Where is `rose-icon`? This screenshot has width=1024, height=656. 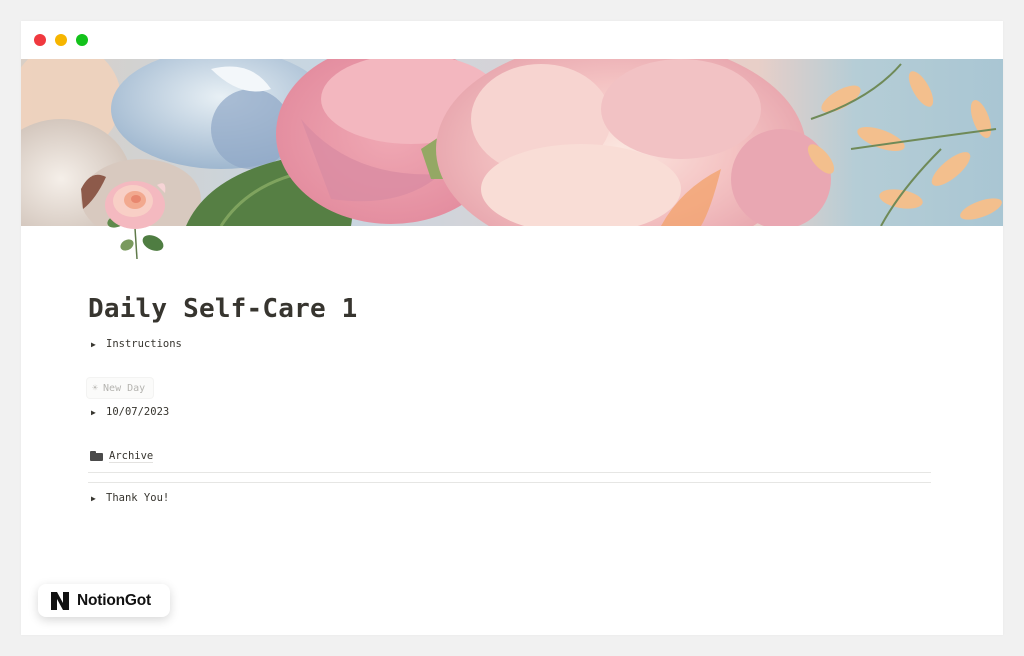
rose-icon is located at coordinates (135, 220).